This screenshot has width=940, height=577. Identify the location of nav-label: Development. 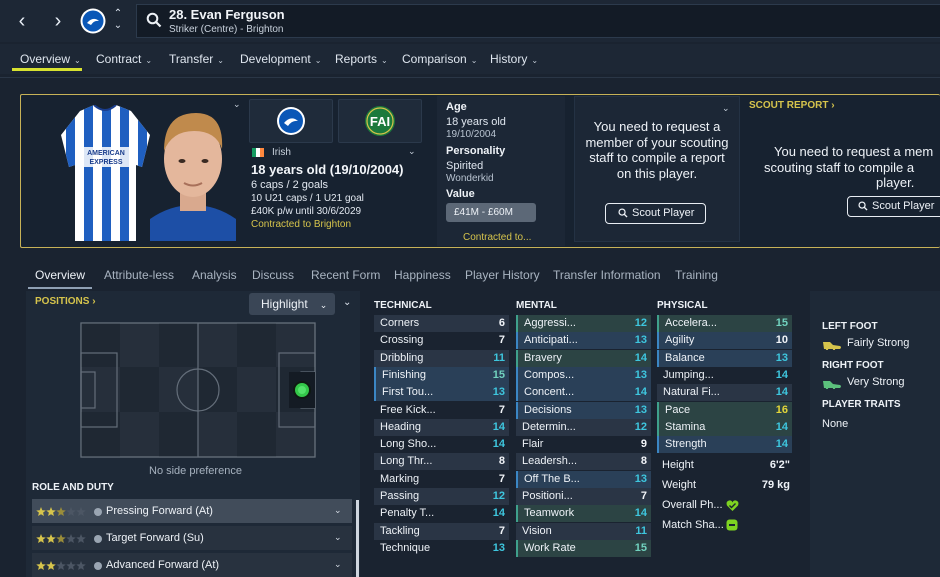
(275, 59).